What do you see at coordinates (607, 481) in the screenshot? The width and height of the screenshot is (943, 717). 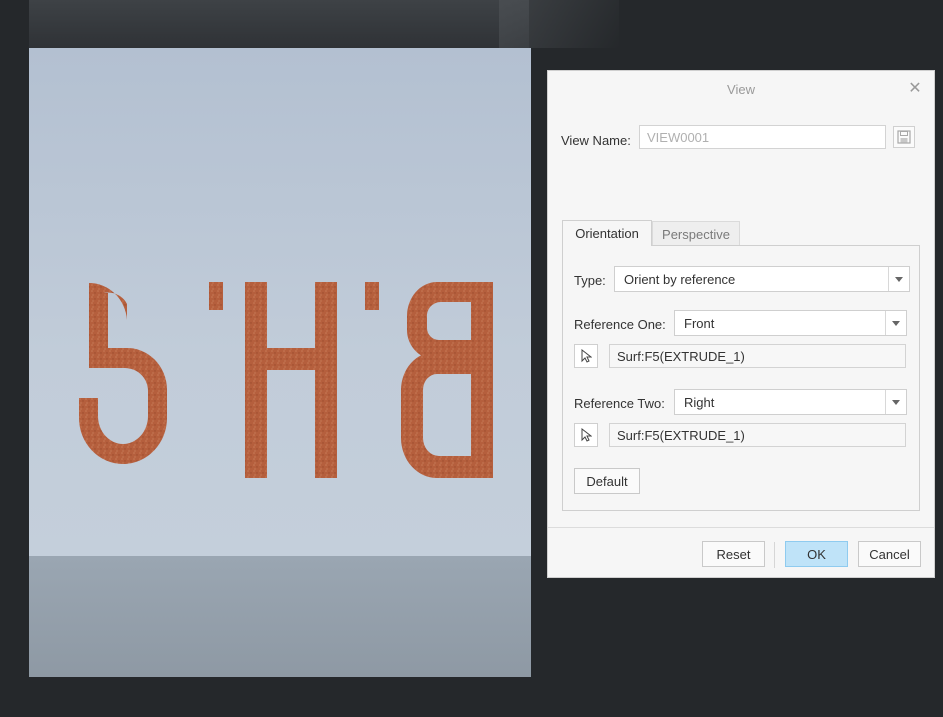 I see `default-button: Default` at bounding box center [607, 481].